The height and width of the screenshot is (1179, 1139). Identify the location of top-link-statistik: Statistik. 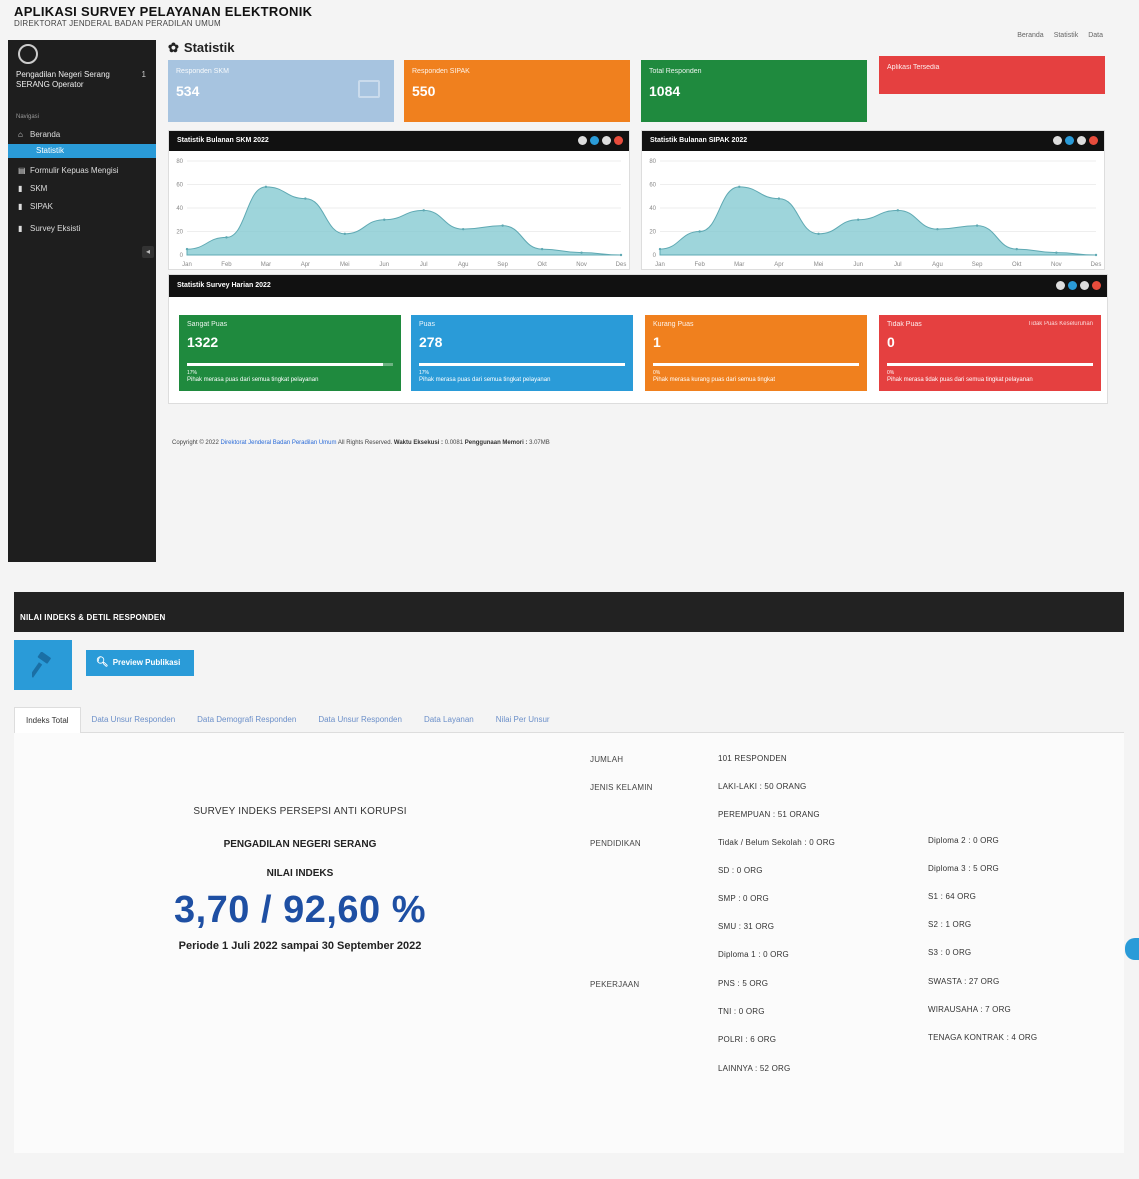
(1066, 35).